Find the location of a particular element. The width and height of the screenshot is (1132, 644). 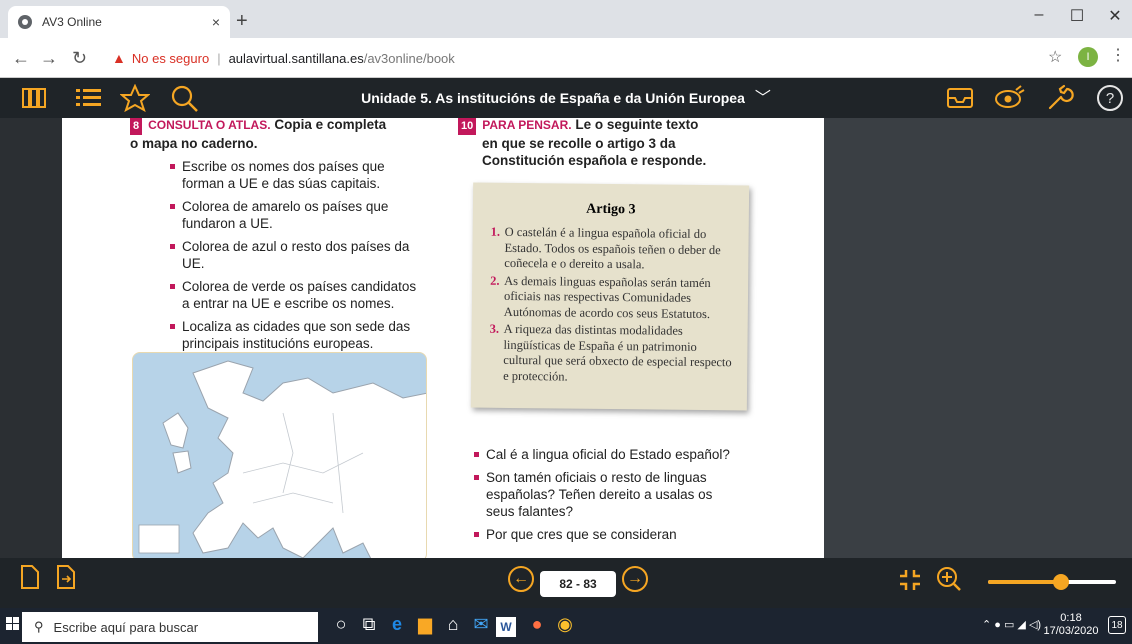

profile-avatar: I is located at coordinates (1088, 57).